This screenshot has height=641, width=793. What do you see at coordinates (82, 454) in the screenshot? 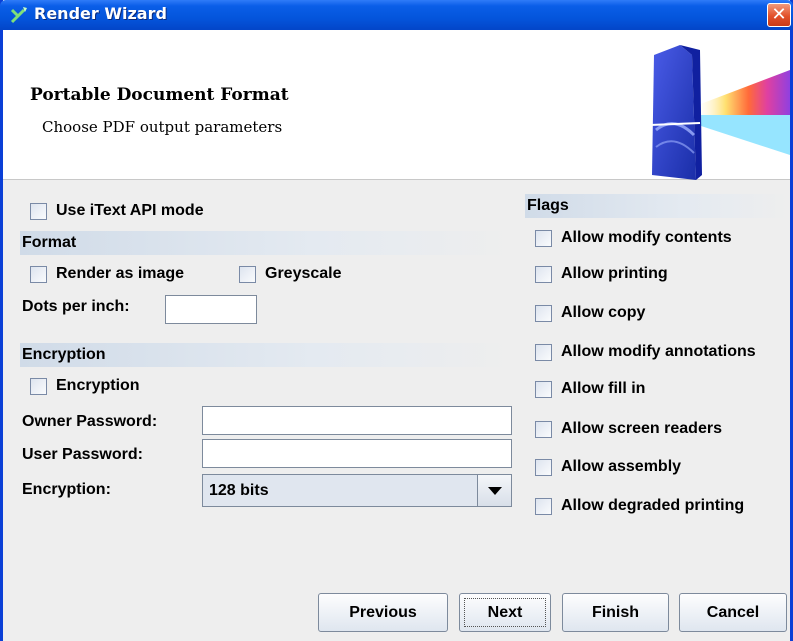
I see `user-password-label: User Password:` at bounding box center [82, 454].